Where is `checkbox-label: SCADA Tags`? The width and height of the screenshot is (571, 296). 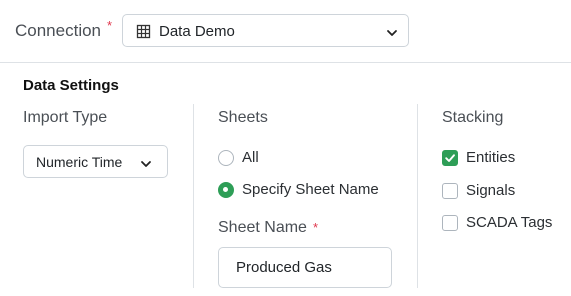
checkbox-label: SCADA Tags is located at coordinates (509, 222).